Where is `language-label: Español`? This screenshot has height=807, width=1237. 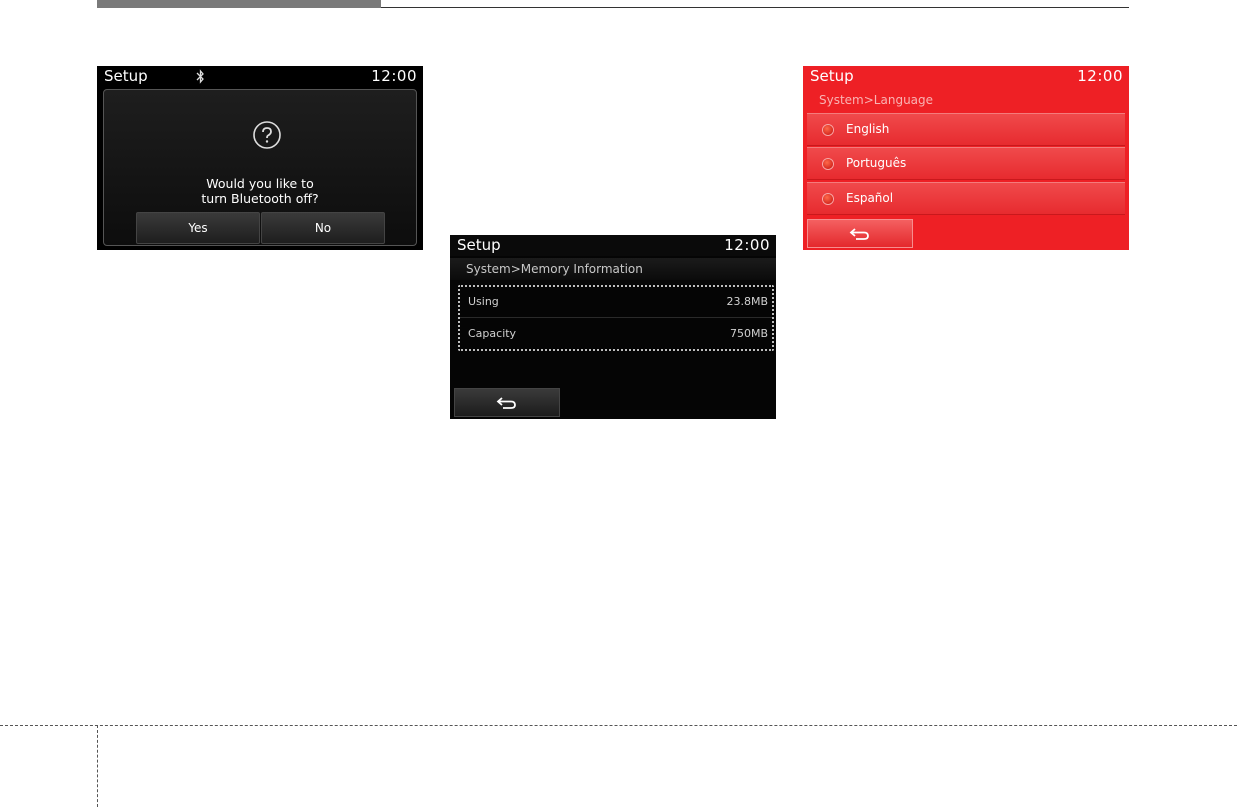 language-label: Español is located at coordinates (870, 198).